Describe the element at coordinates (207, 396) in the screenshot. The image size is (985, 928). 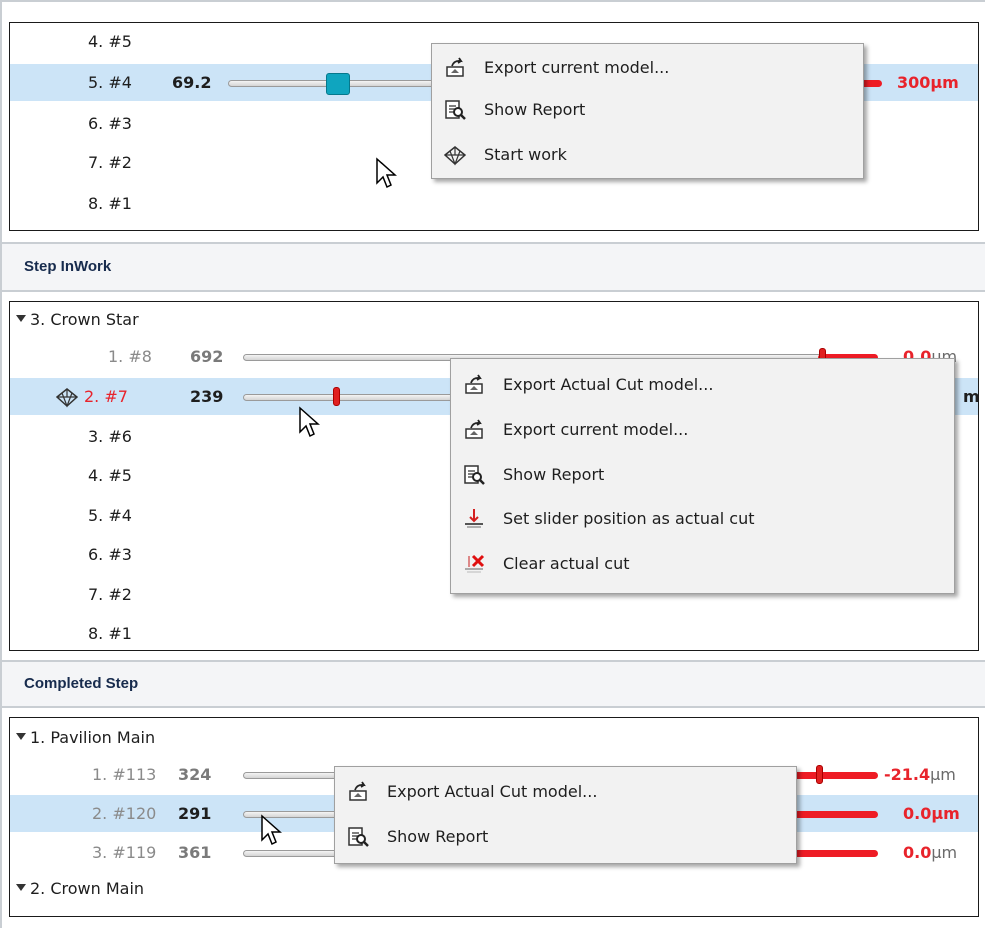
I see `item-value: 239` at that location.